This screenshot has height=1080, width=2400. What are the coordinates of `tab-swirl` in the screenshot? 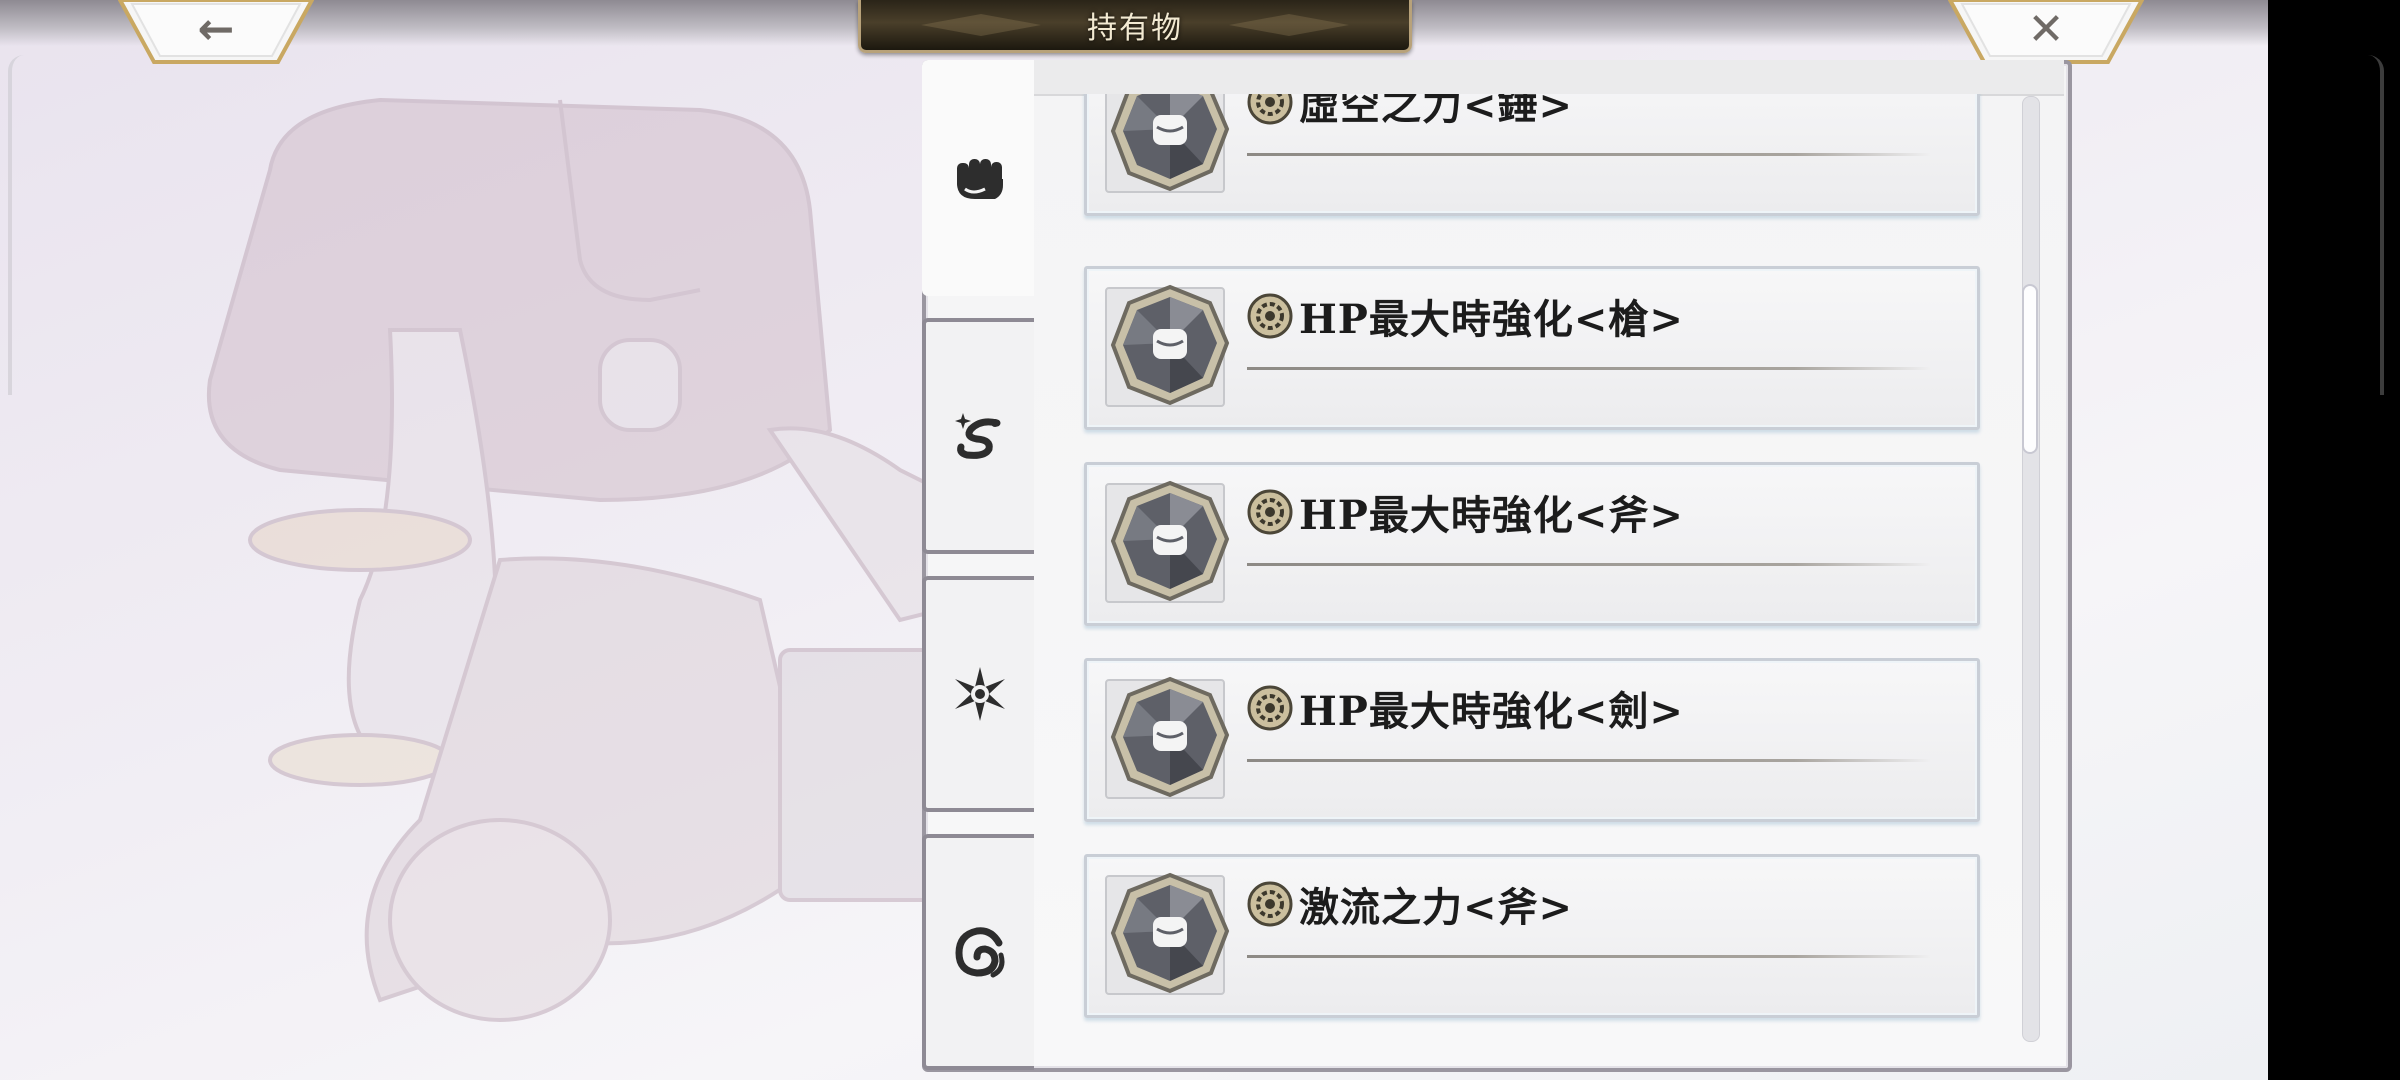 It's located at (978, 952).